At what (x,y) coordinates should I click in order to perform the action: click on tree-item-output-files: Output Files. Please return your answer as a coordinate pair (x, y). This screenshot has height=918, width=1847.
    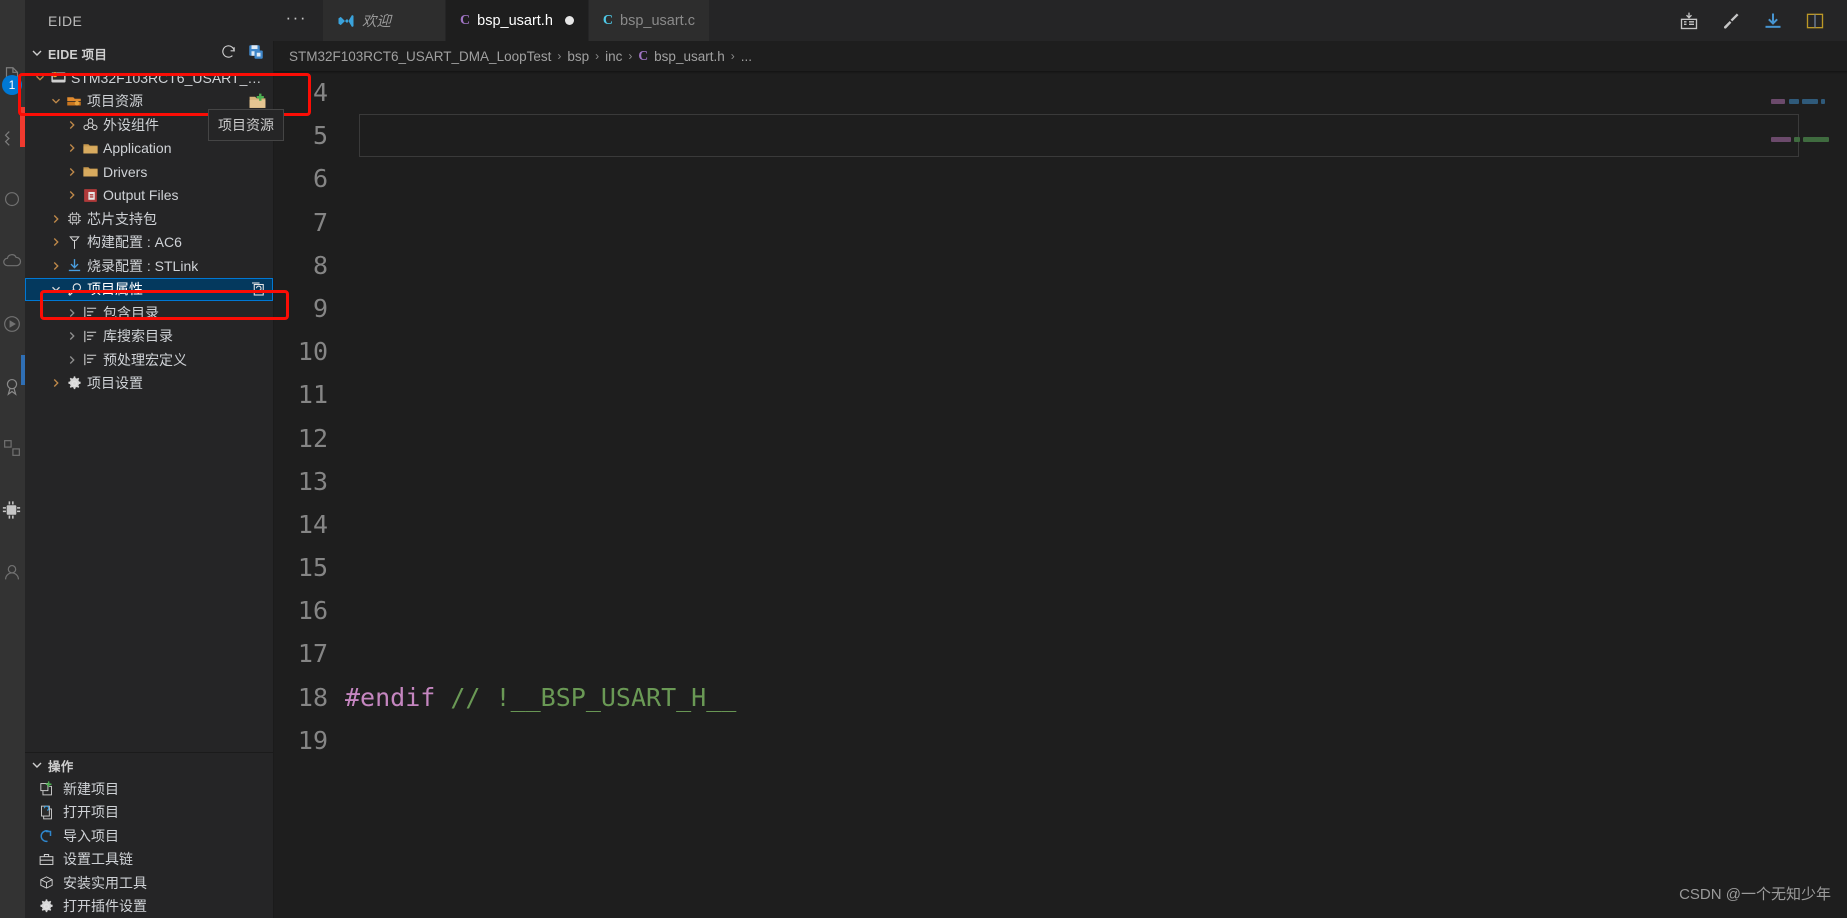
    Looking at the image, I should click on (149, 196).